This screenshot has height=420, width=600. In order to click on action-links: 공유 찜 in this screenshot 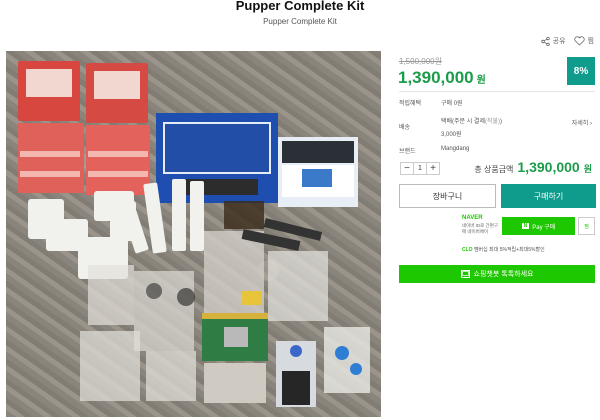, I will do `click(567, 41)`.